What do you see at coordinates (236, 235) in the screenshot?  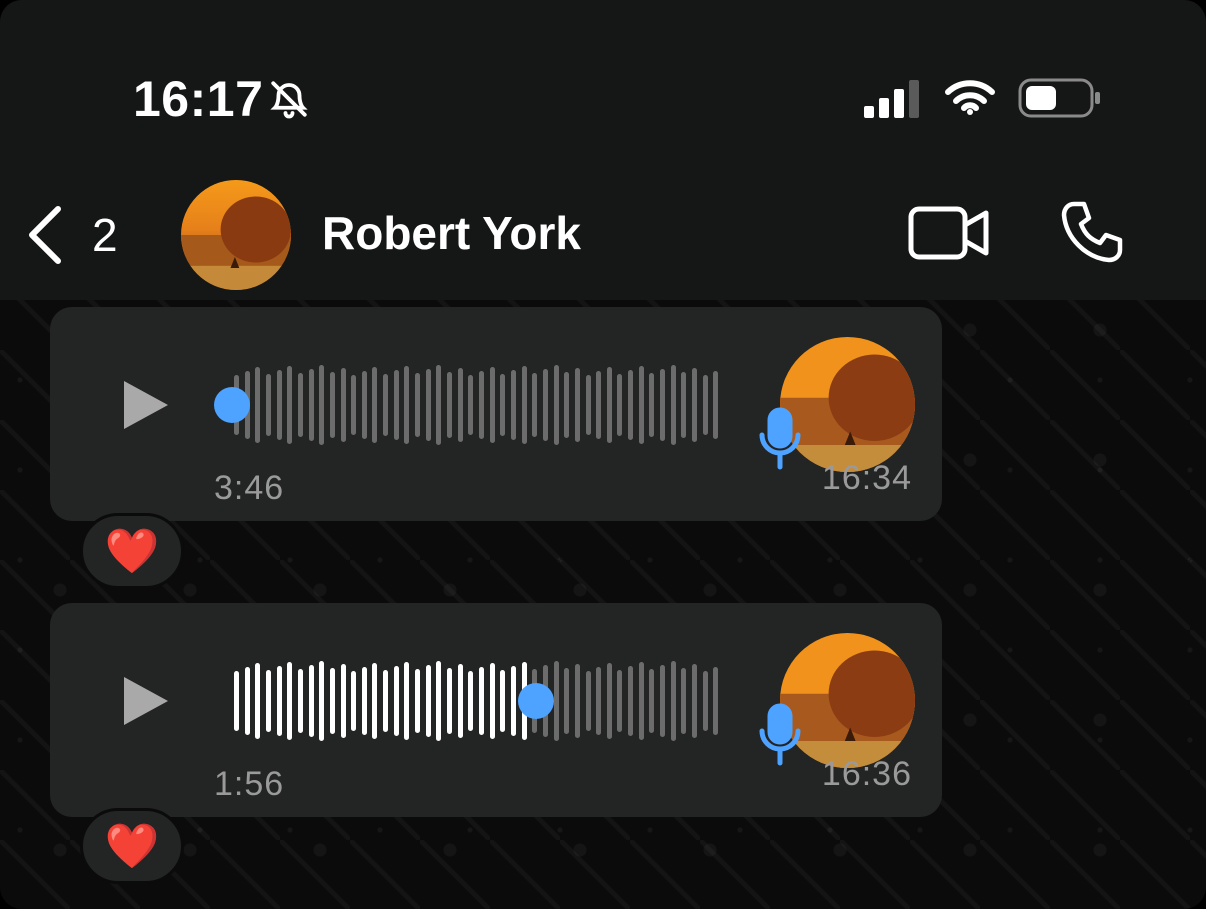 I see `contact-avatar` at bounding box center [236, 235].